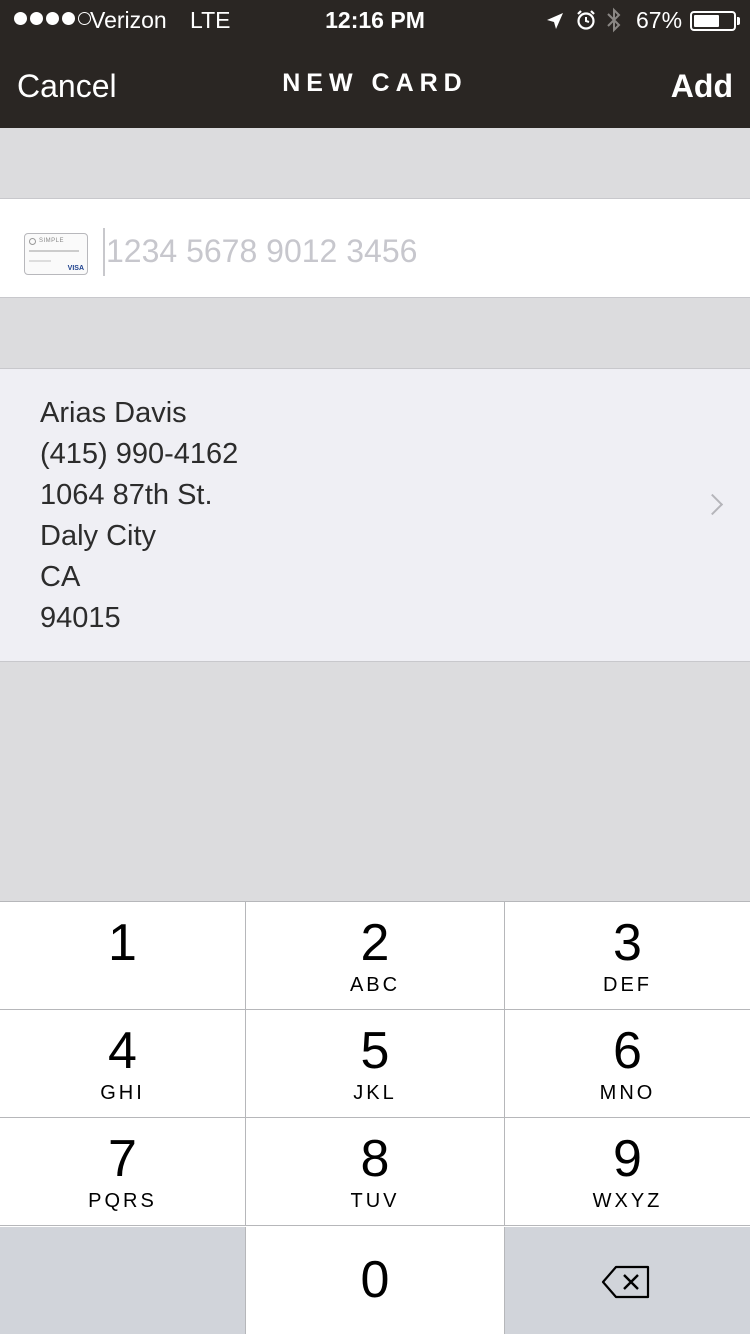 The height and width of the screenshot is (1334, 750). Describe the element at coordinates (712, 504) in the screenshot. I see `chevron-right-icon` at that location.